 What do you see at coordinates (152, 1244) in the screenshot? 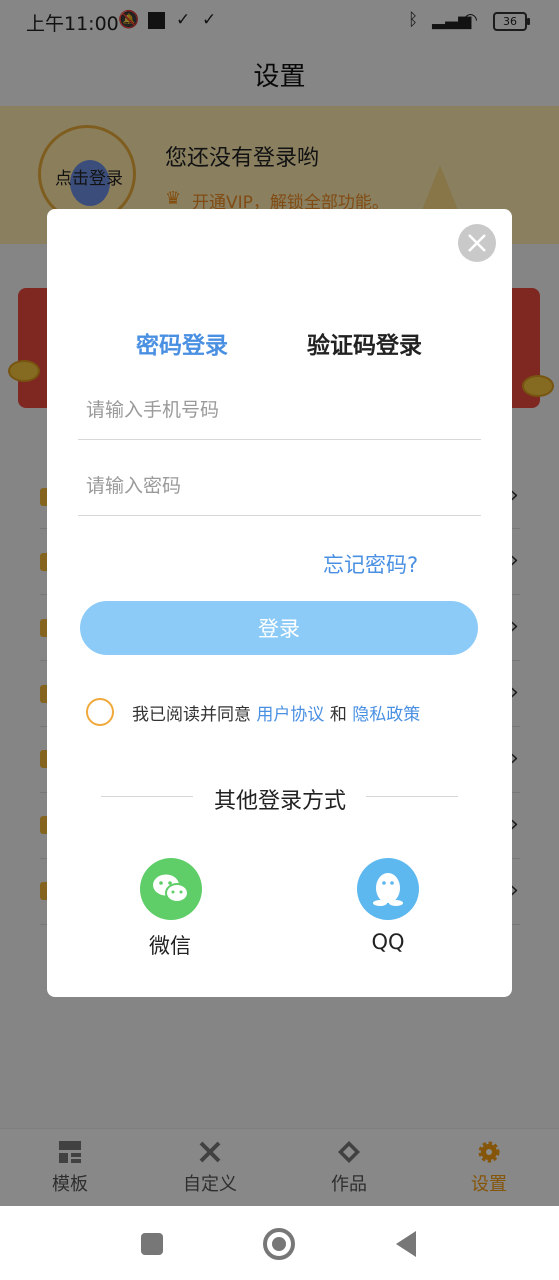
I see `recents-icon` at bounding box center [152, 1244].